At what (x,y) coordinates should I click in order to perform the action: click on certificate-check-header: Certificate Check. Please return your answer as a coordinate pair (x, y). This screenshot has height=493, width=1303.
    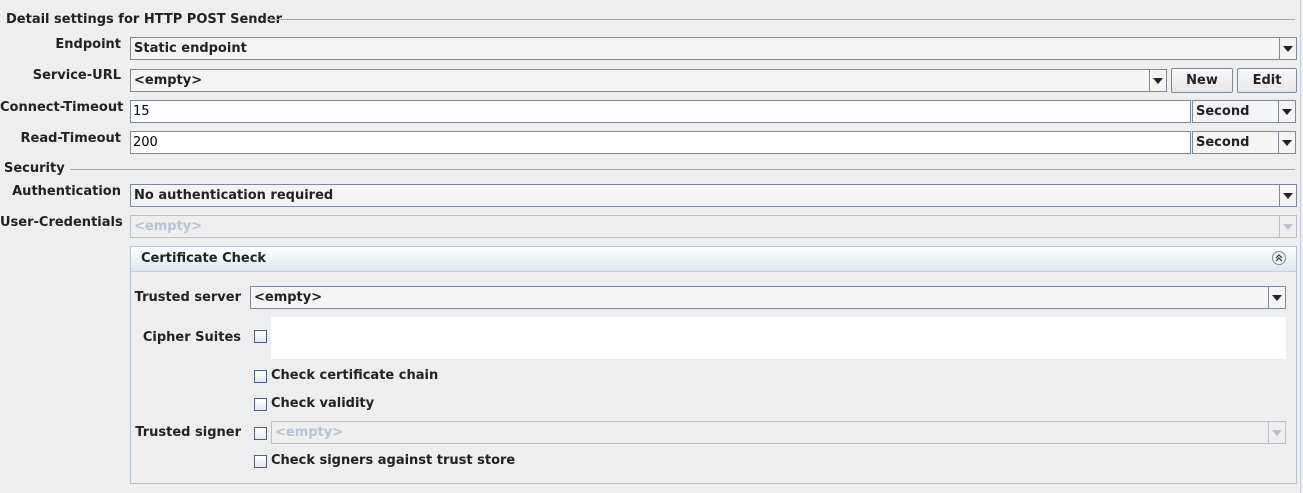
    Looking at the image, I should click on (713, 259).